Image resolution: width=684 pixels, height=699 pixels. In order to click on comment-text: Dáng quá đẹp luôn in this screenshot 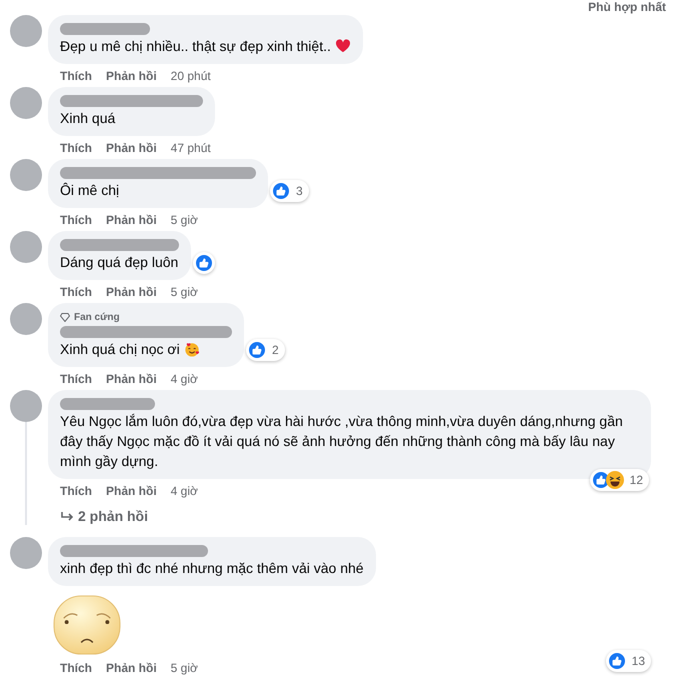, I will do `click(119, 262)`.